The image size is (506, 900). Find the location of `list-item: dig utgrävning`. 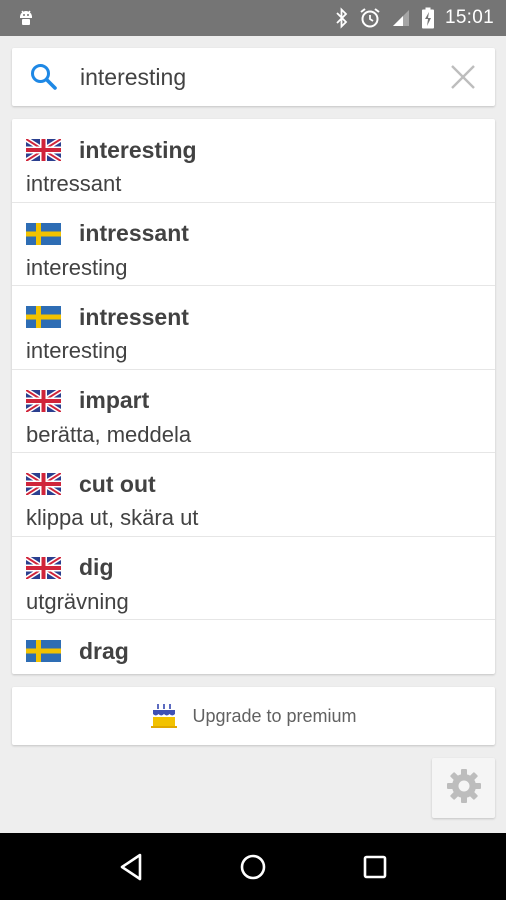

list-item: dig utgrävning is located at coordinates (253, 578).